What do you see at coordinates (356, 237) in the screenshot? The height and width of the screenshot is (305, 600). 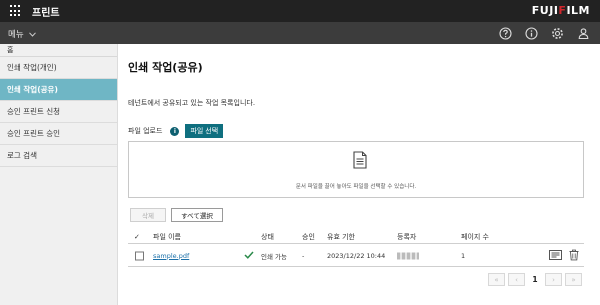 I see `table-header: ✓ 파일 이름 상태 승인 유효 기한 등록자 페이지 수` at bounding box center [356, 237].